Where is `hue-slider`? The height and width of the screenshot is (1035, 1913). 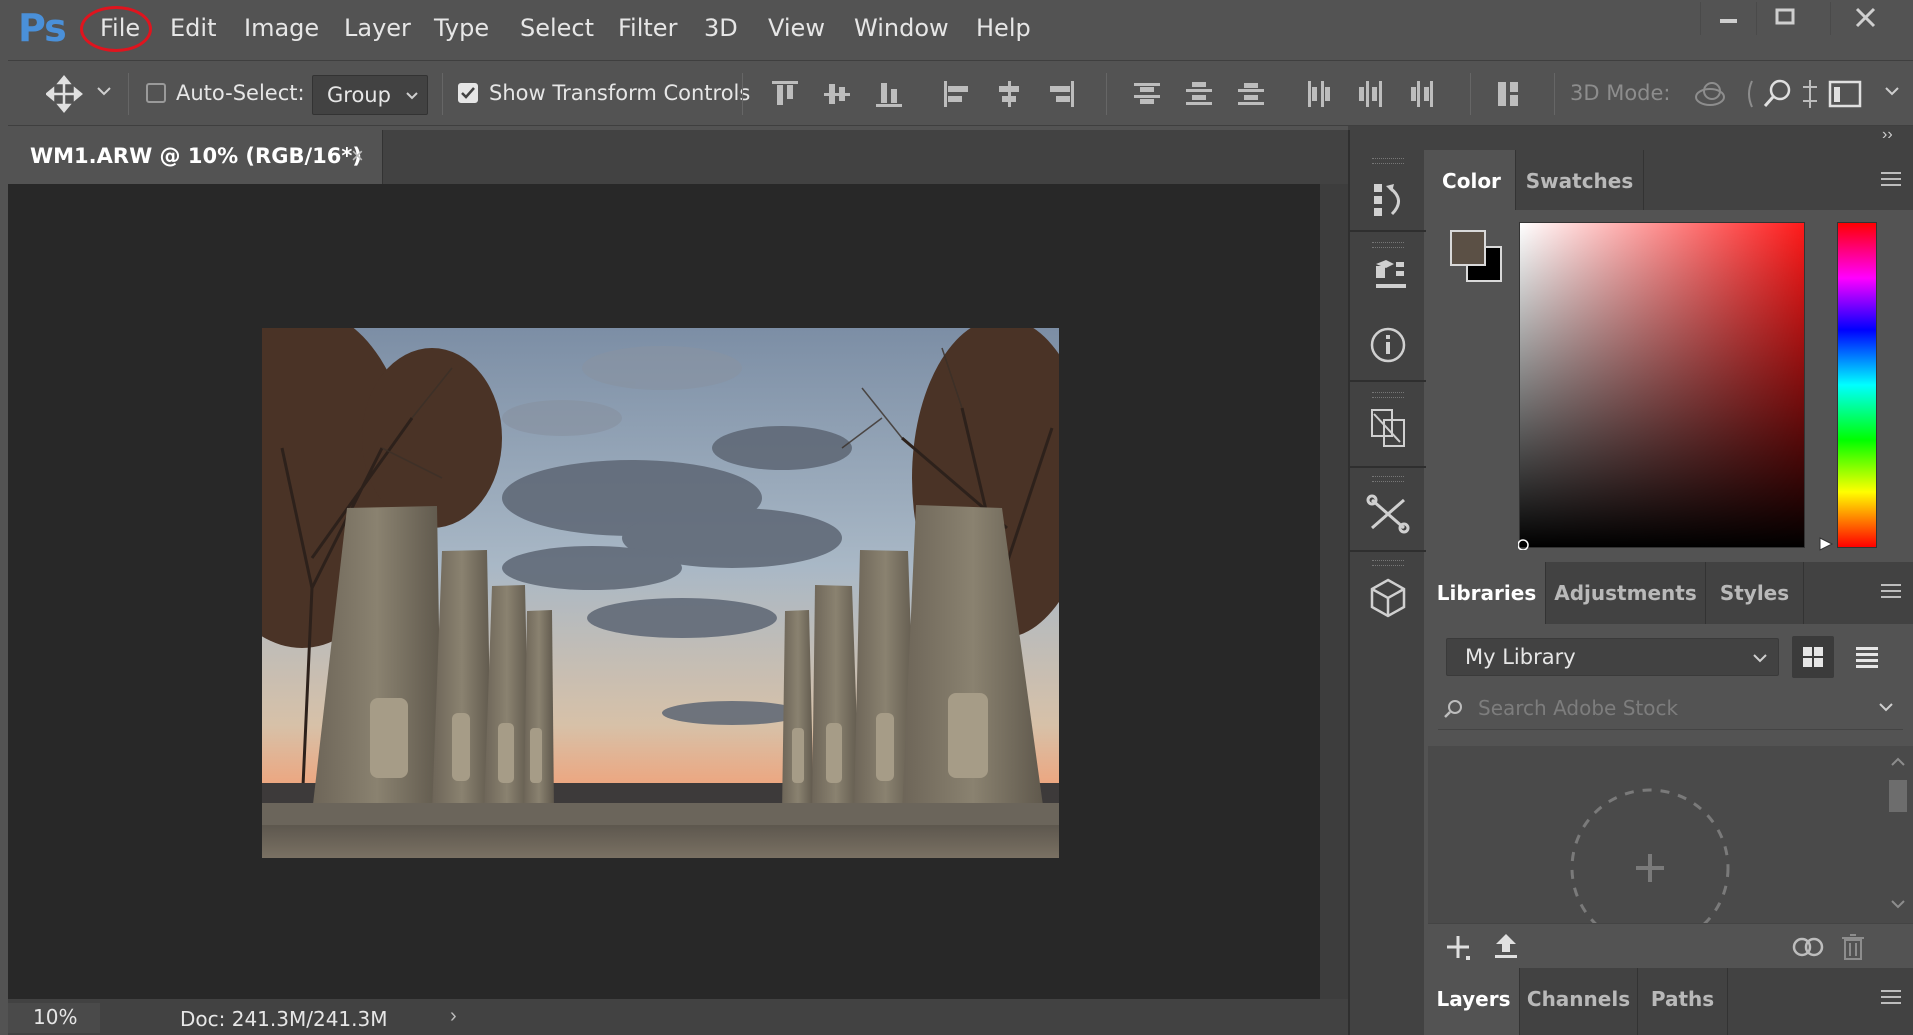
hue-slider is located at coordinates (1857, 385).